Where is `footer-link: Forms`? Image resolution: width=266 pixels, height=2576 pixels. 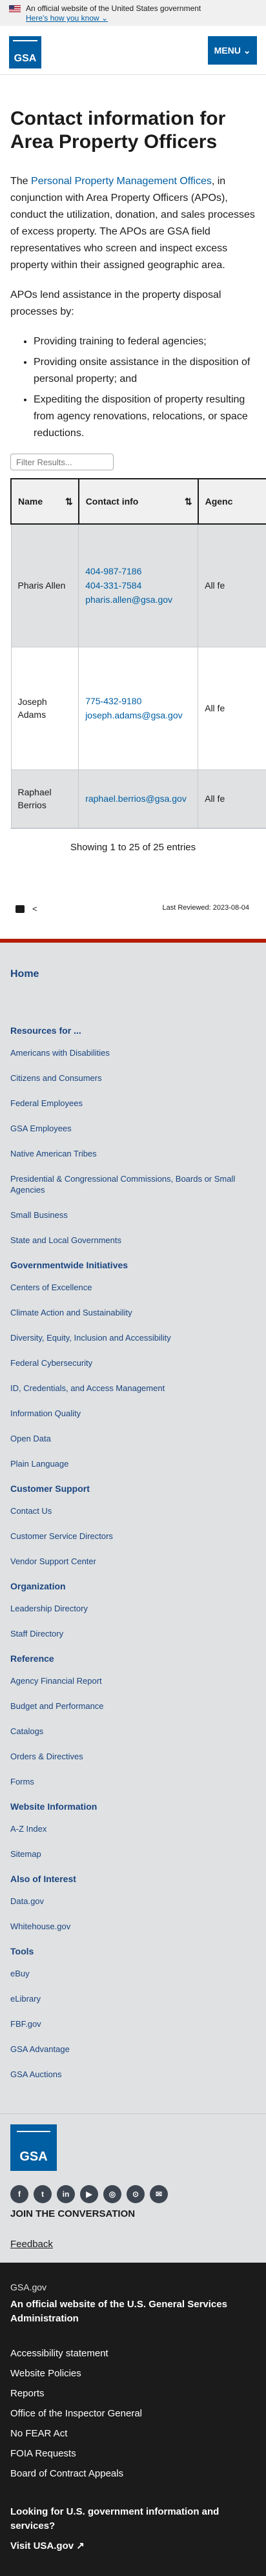
footer-link: Forms is located at coordinates (133, 1781).